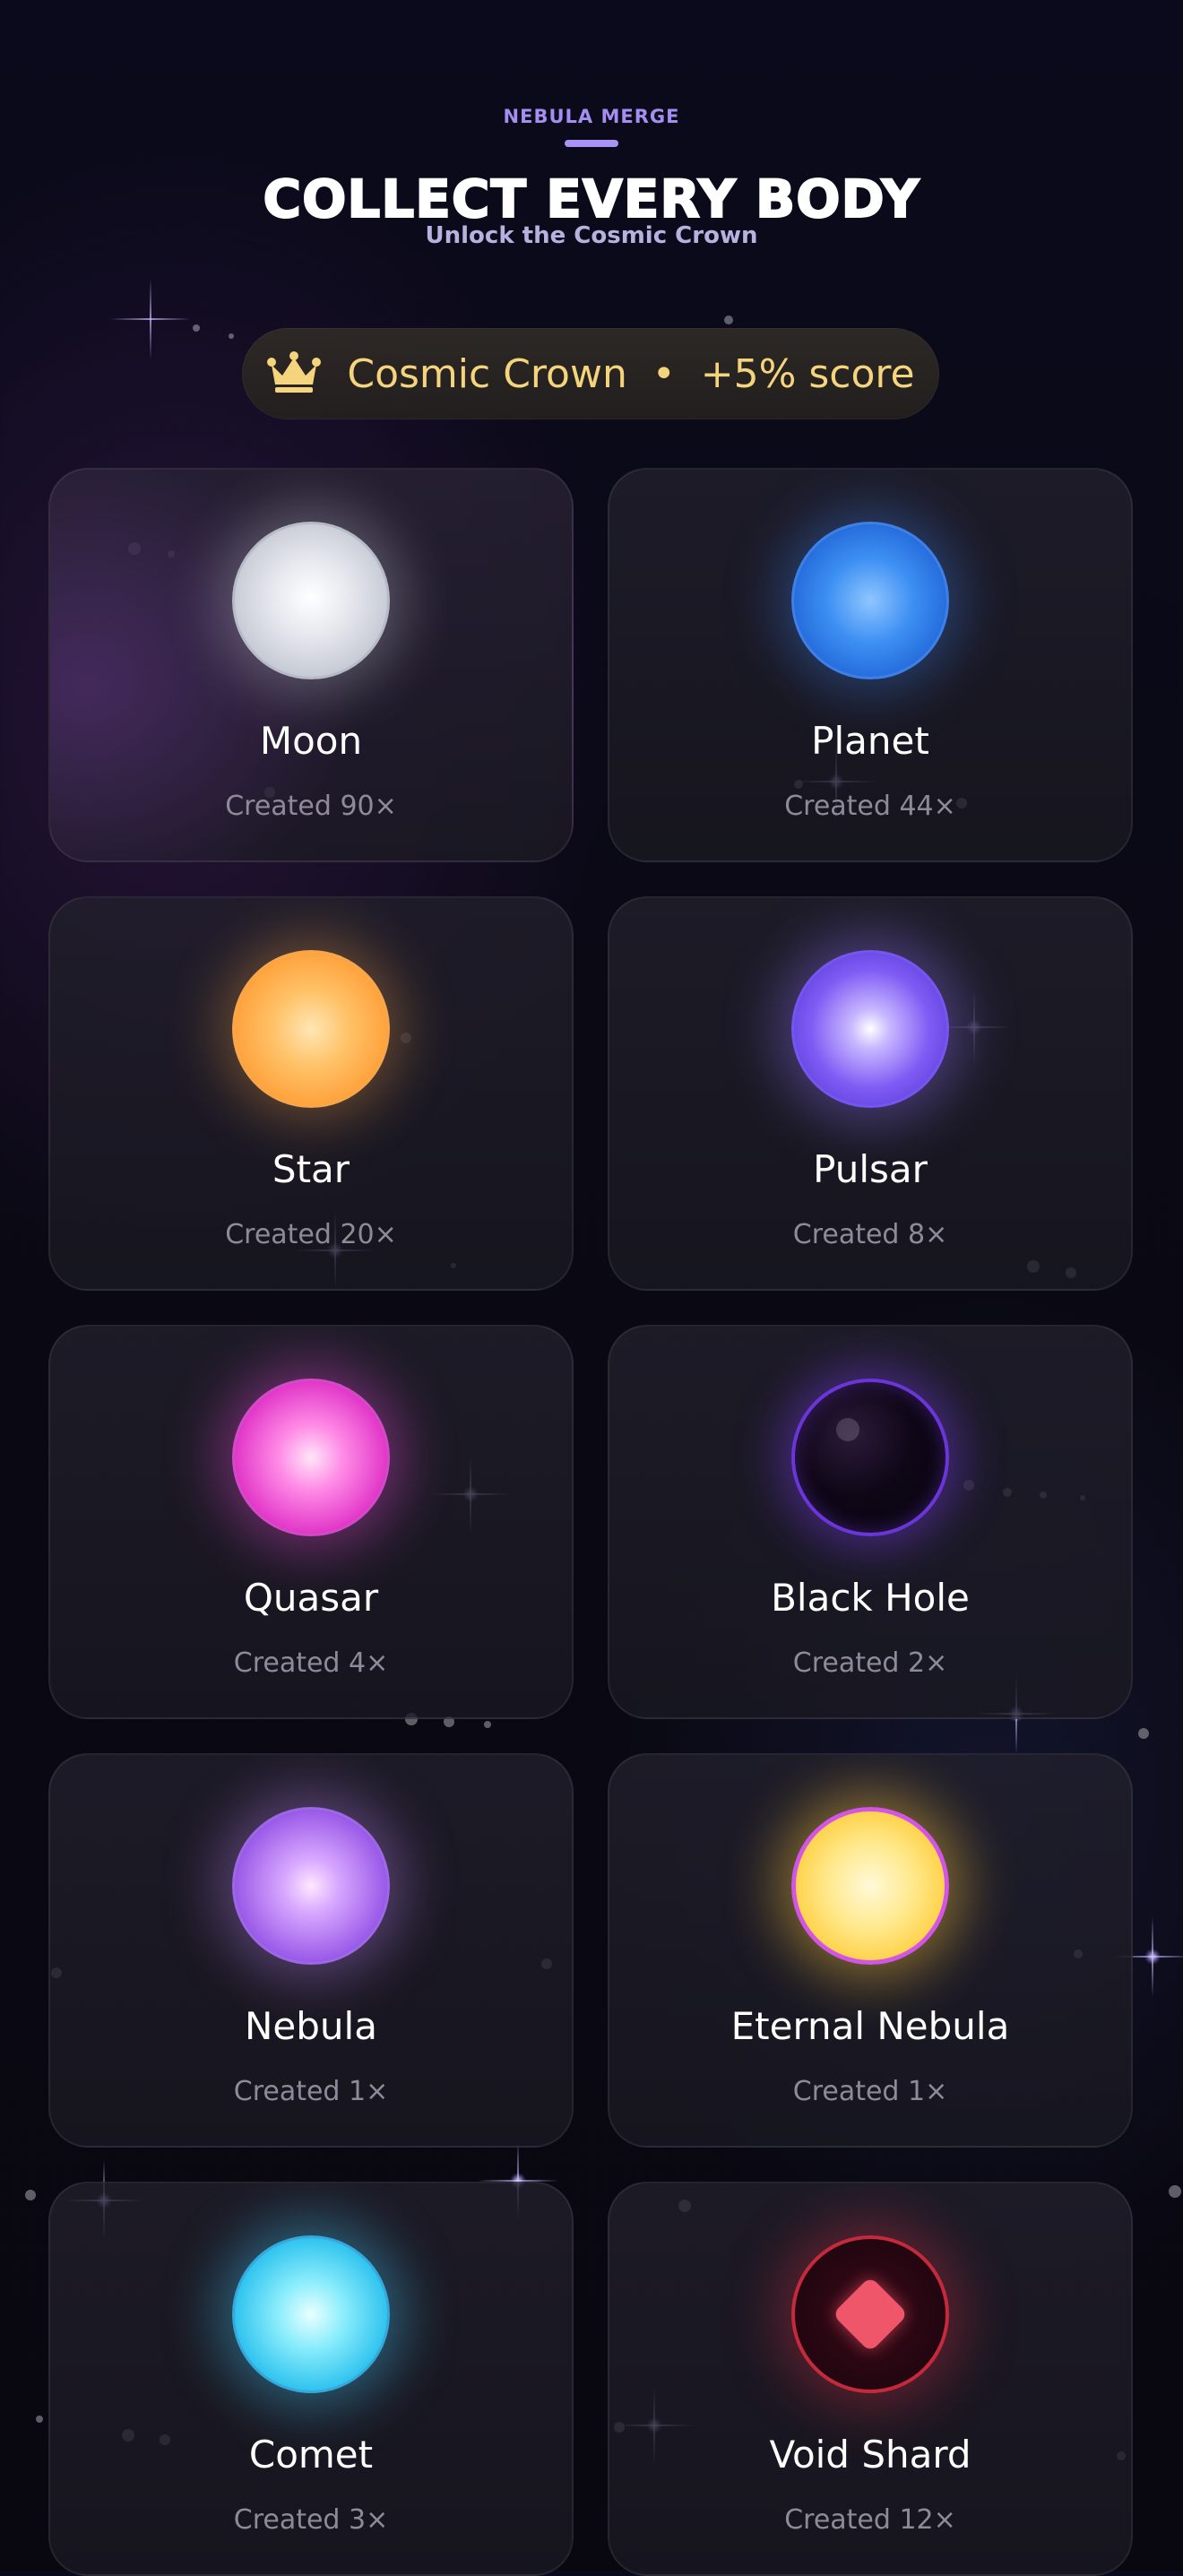 This screenshot has height=2576, width=1183. Describe the element at coordinates (870, 1457) in the screenshot. I see `black-hole-orb-icon` at that location.